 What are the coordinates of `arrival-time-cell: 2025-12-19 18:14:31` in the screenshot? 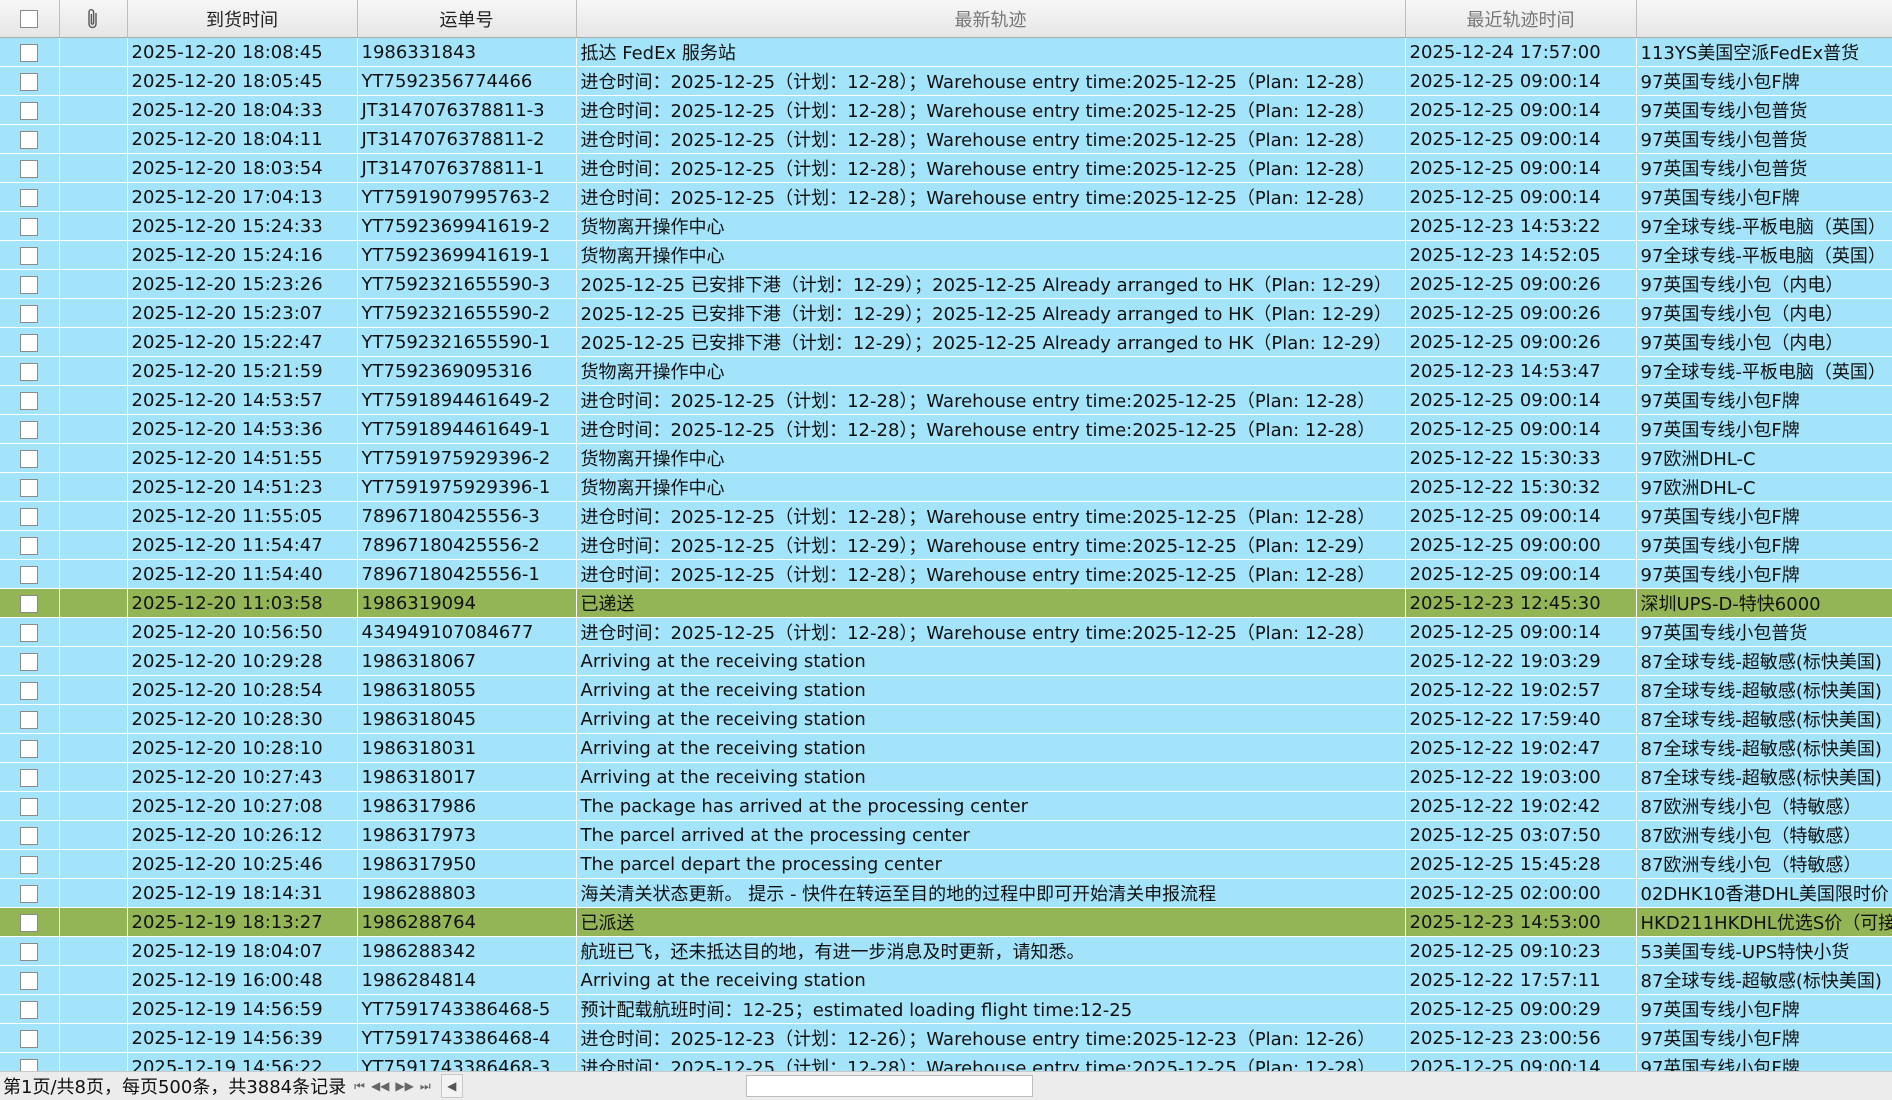 It's located at (242, 893).